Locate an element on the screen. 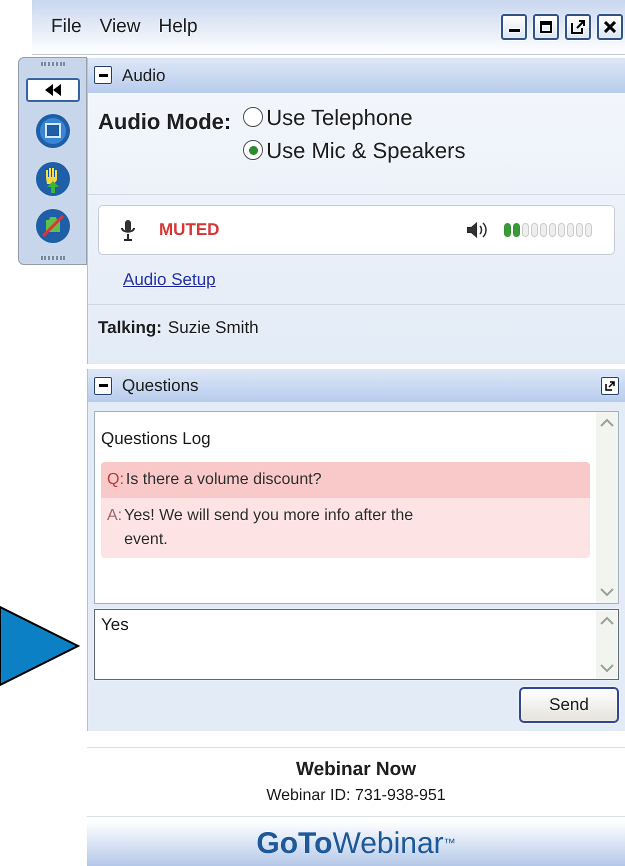 The width and height of the screenshot is (625, 866). microphone-icon is located at coordinates (128, 229).